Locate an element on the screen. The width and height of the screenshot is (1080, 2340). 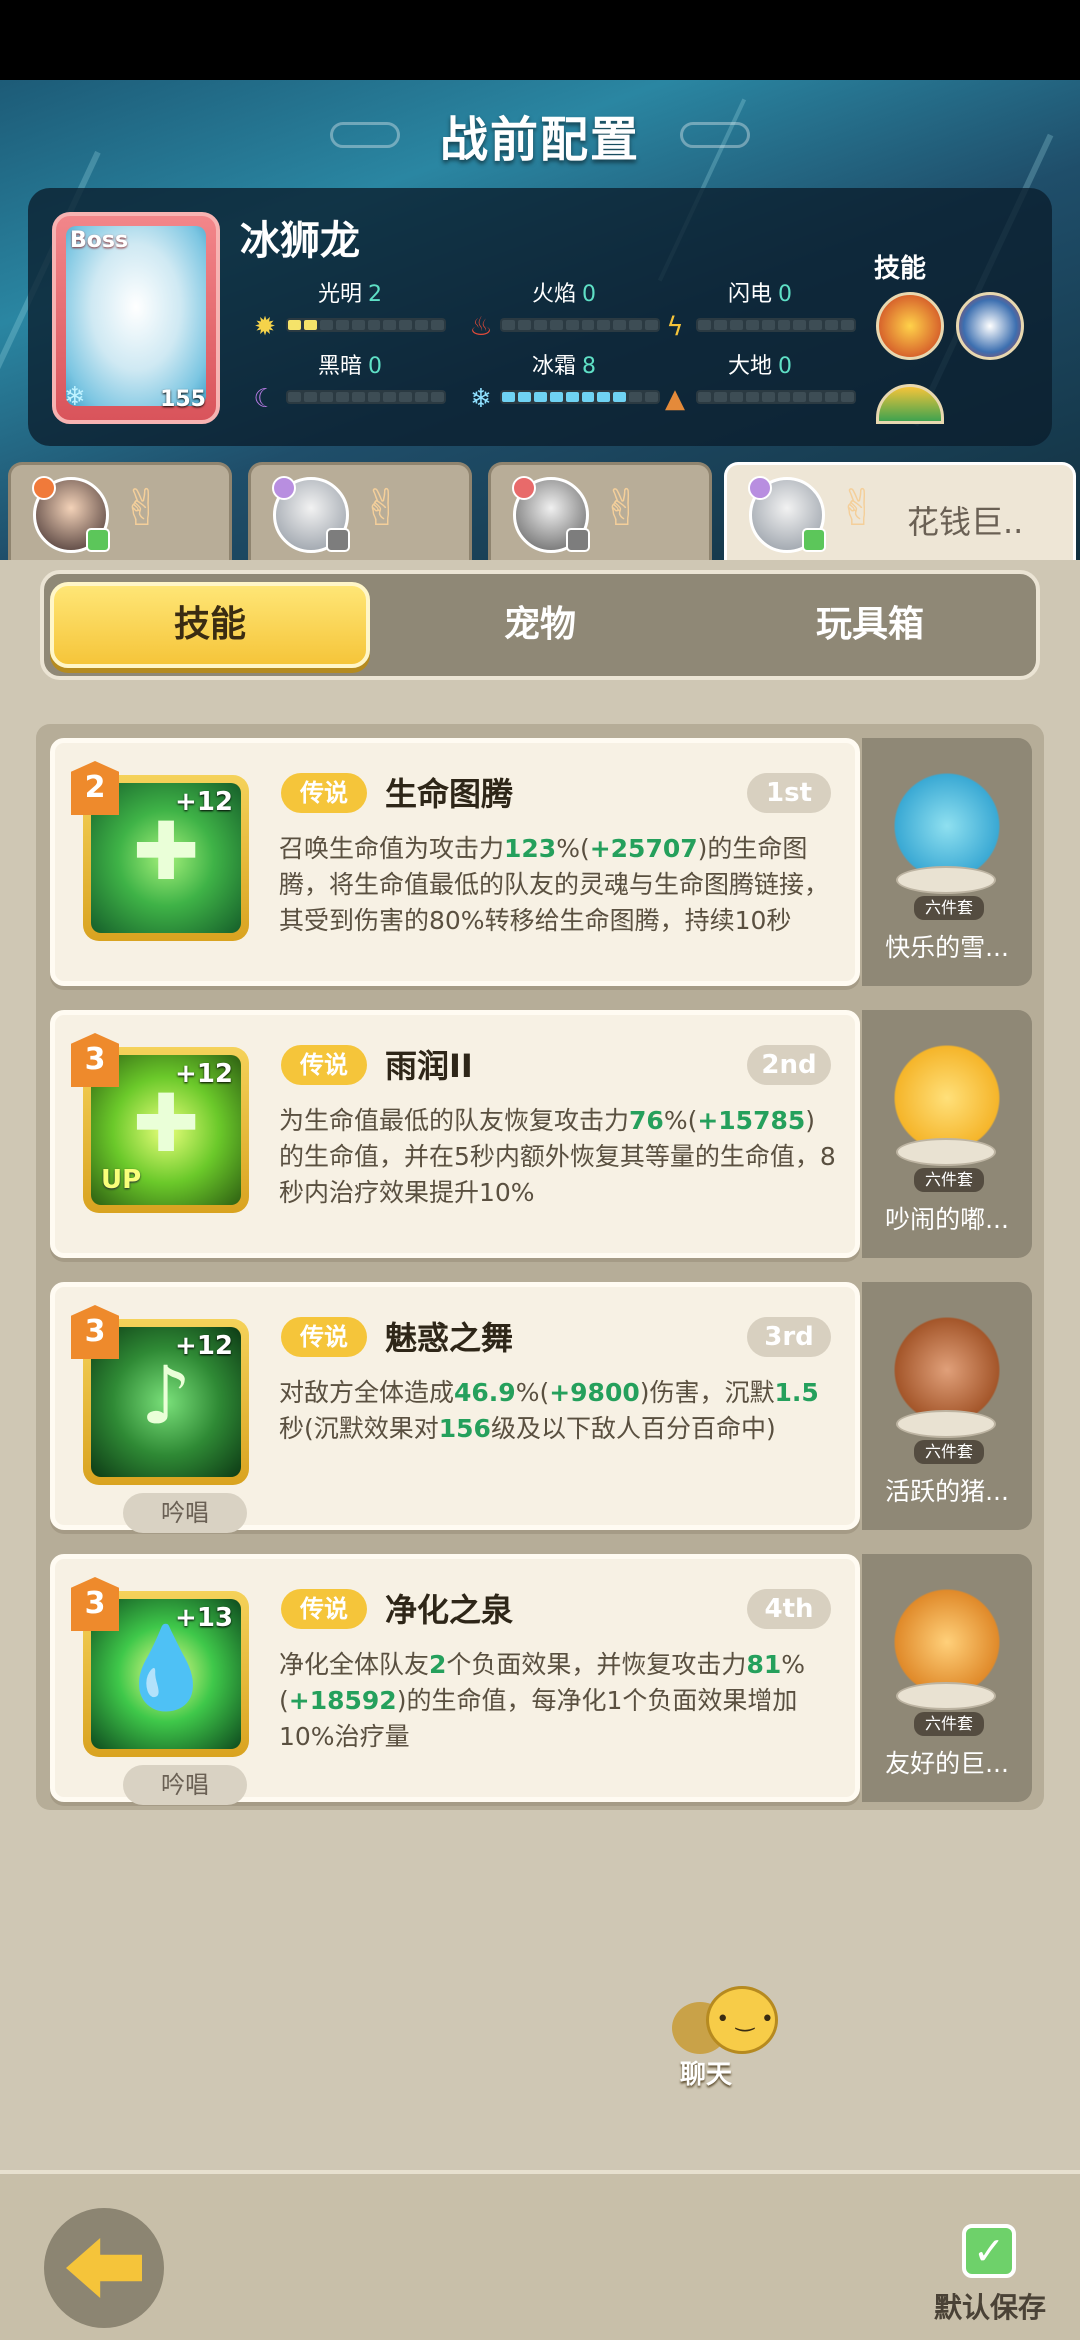
hero-tabs: ✌ ✌ ✌ ✌ 花钱巨.. is located at coordinates (540, 514).